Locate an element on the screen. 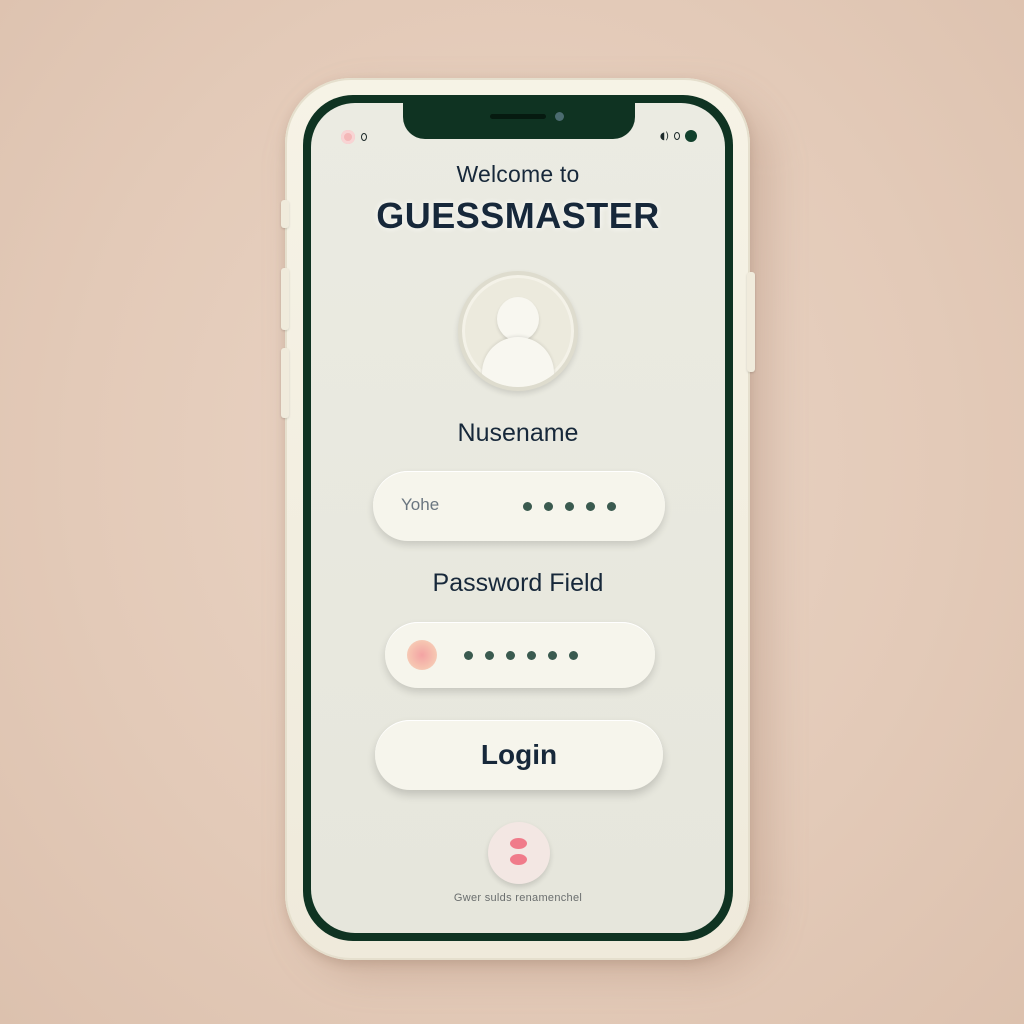 This screenshot has height=1024, width=1024. password-masked-dots is located at coordinates (521, 655).